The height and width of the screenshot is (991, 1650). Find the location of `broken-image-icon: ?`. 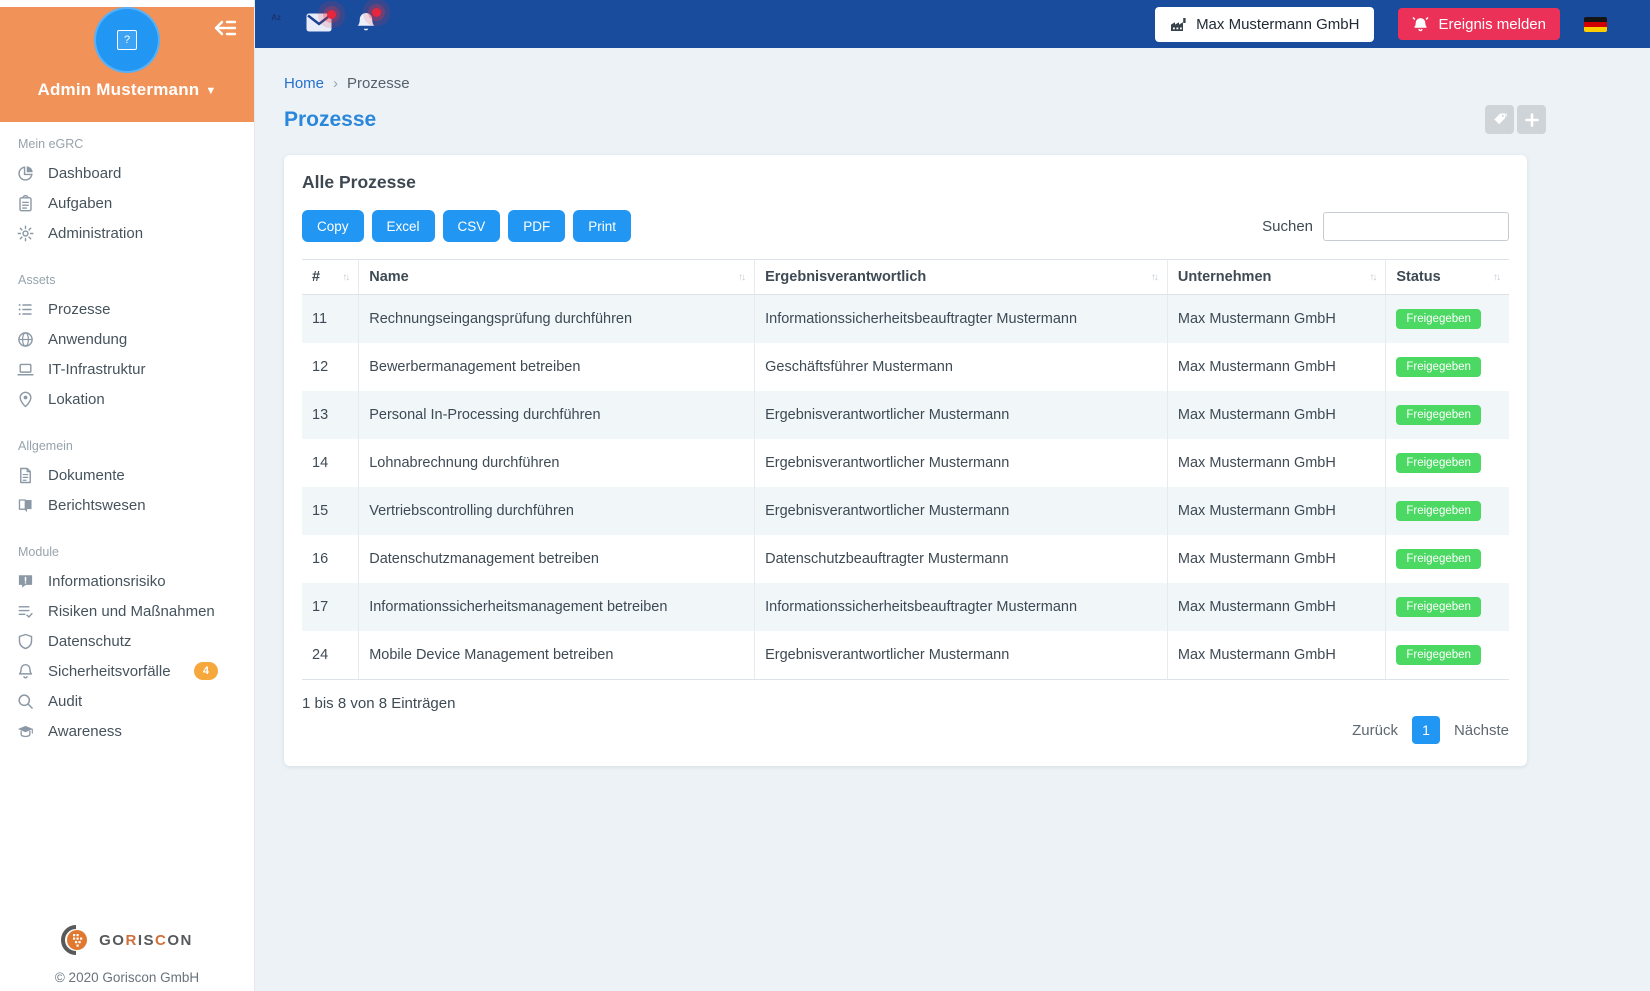

broken-image-icon: ? is located at coordinates (127, 40).